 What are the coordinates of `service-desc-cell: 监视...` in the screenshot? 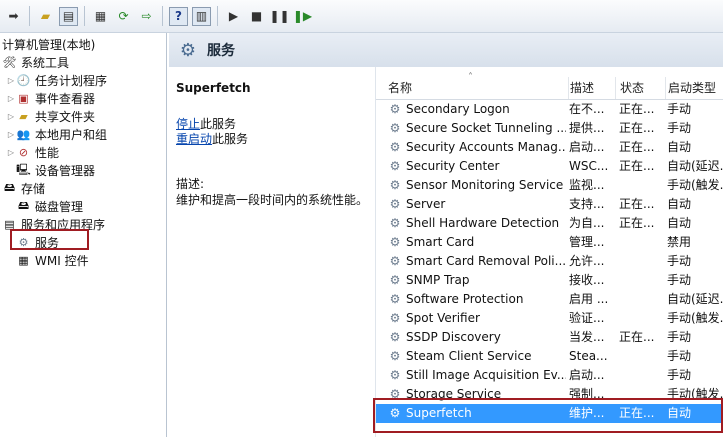 It's located at (587, 185).